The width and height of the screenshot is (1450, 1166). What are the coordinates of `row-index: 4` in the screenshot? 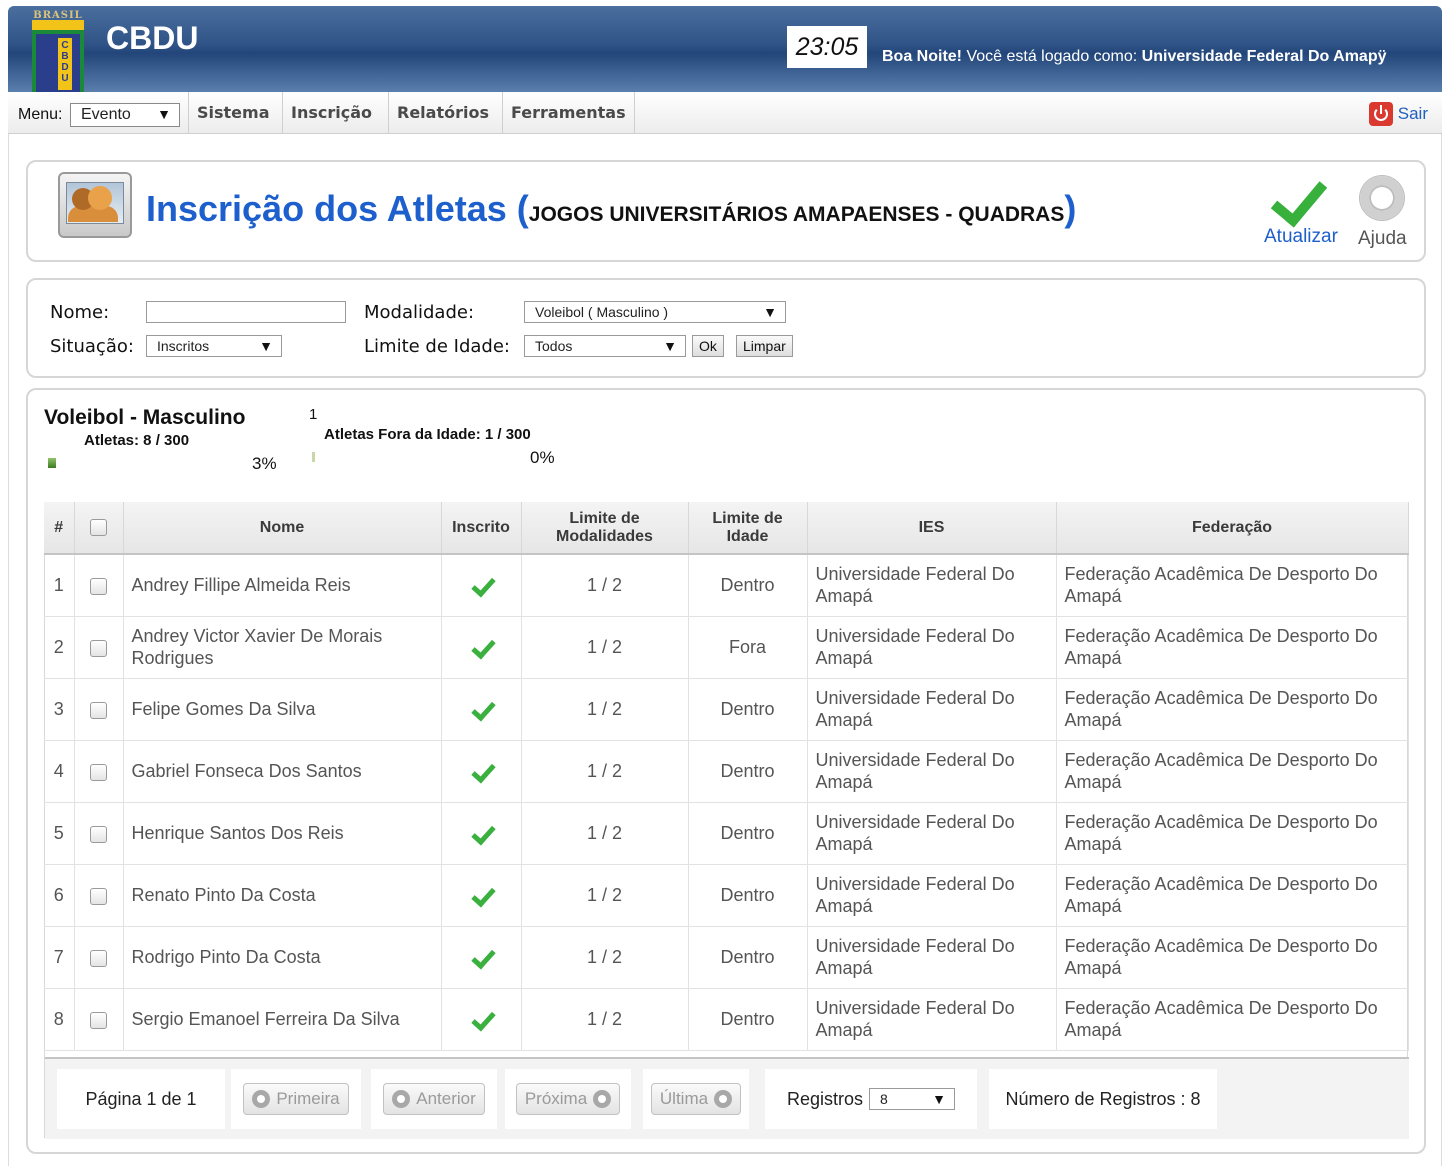 It's located at (59, 771).